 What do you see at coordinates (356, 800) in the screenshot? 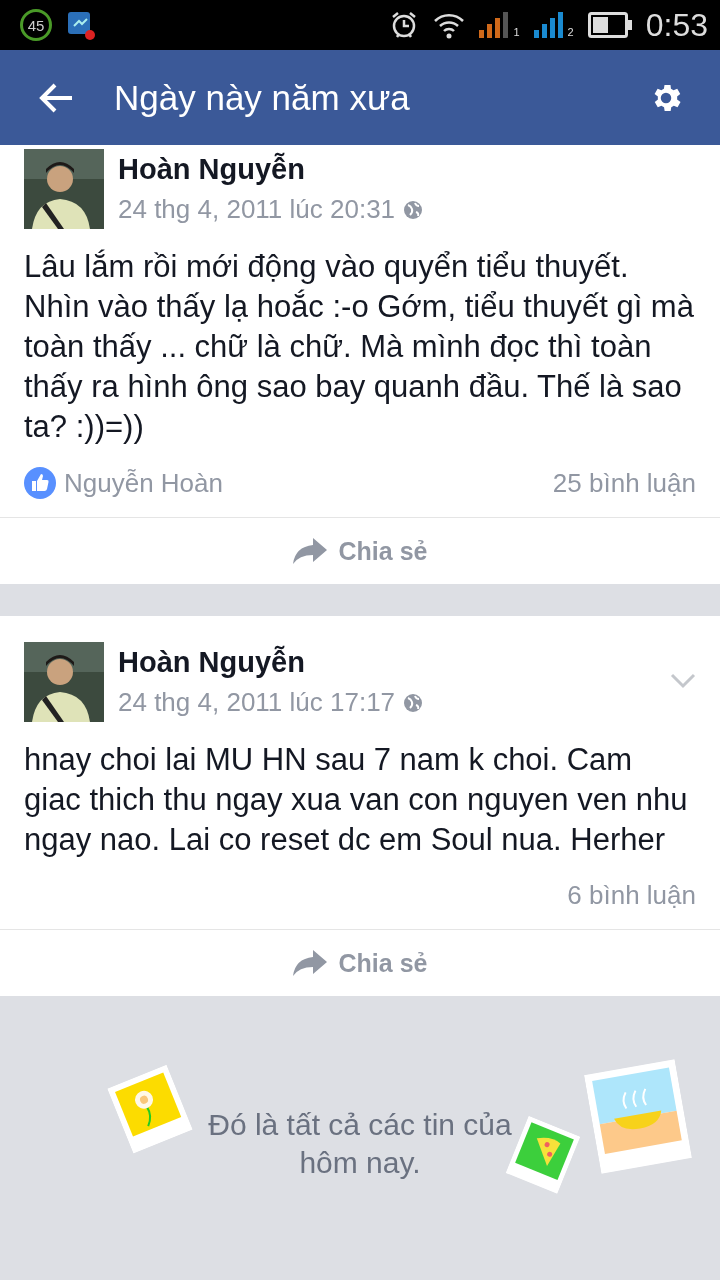
I see `post-text: hnay choi lai MU HN sau 7 nam k choi. Cam giac thich thu ngay xua van con nguyen ven nhu ngay nao. Lai co reset dc em Soul nua. Herher` at bounding box center [356, 800].